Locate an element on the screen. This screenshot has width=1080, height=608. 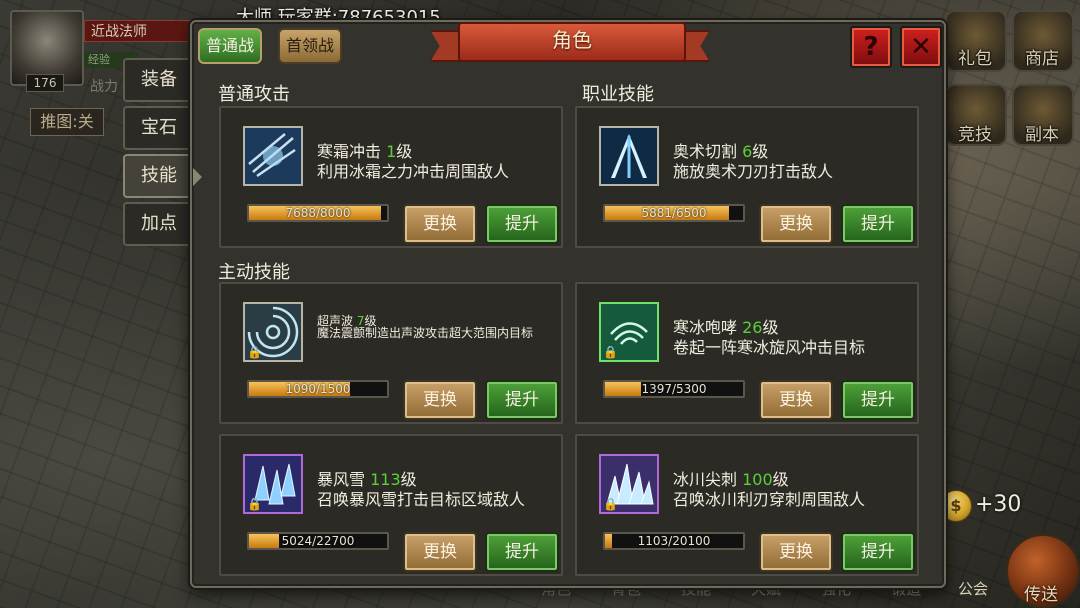
skill-exp-bar: 7688/8000 is located at coordinates (318, 213).